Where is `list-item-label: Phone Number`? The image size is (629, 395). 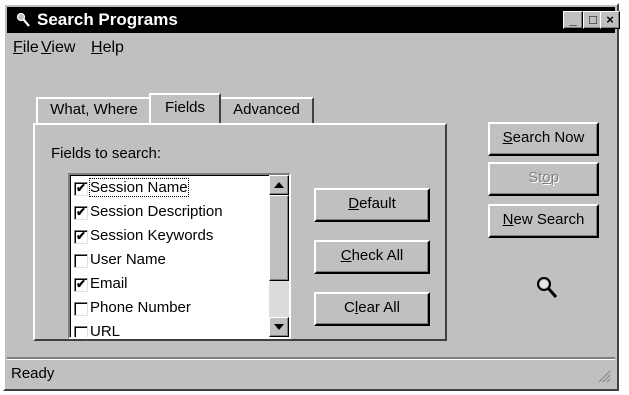
list-item-label: Phone Number is located at coordinates (140, 307).